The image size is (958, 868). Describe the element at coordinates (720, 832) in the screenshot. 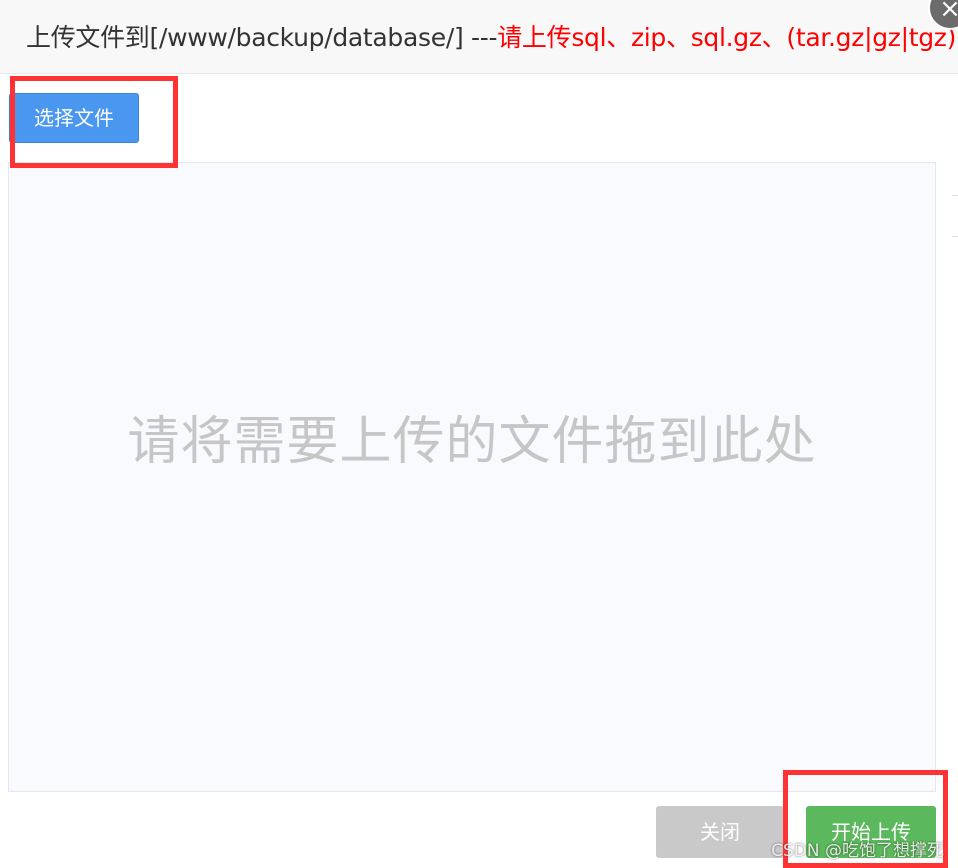

I see `close-button: 关闭` at that location.